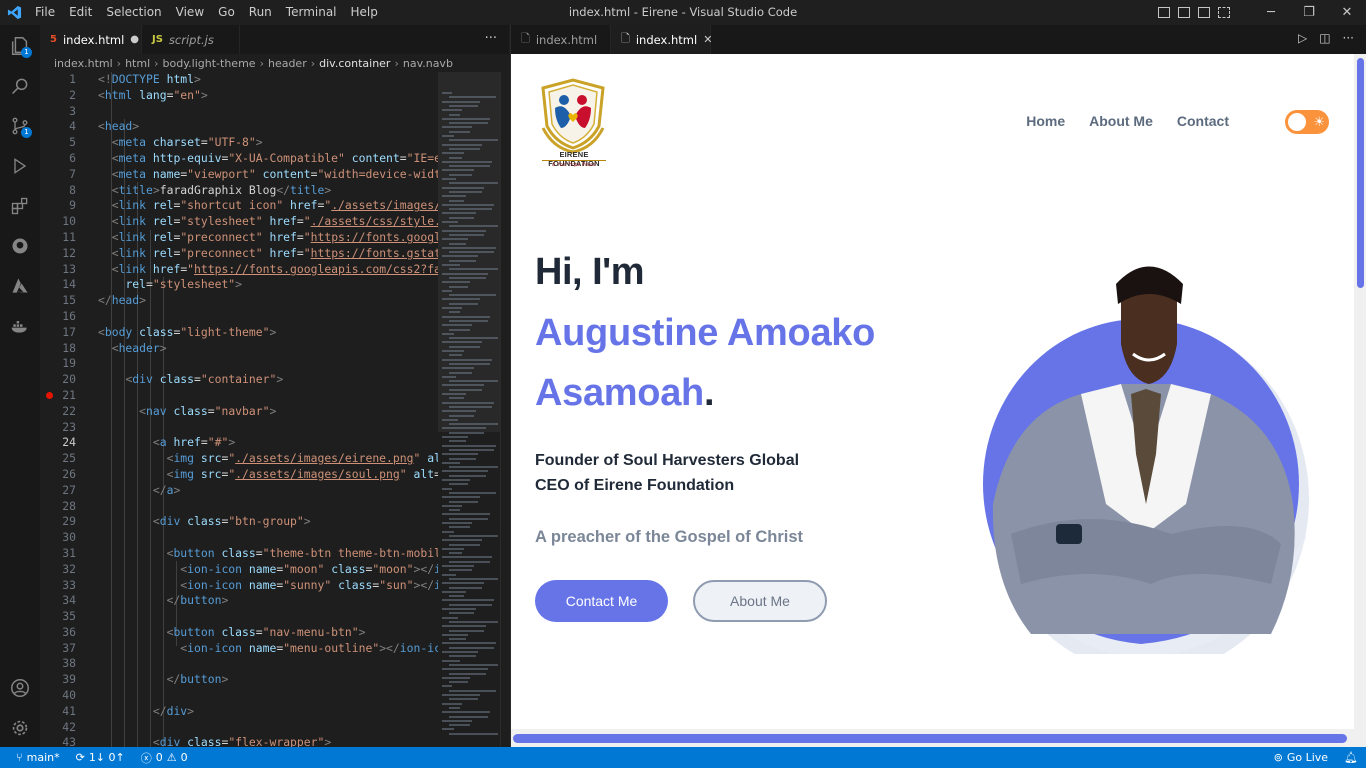 This screenshot has height=768, width=1366. What do you see at coordinates (133, 12) in the screenshot?
I see `menu-selection: Selection` at bounding box center [133, 12].